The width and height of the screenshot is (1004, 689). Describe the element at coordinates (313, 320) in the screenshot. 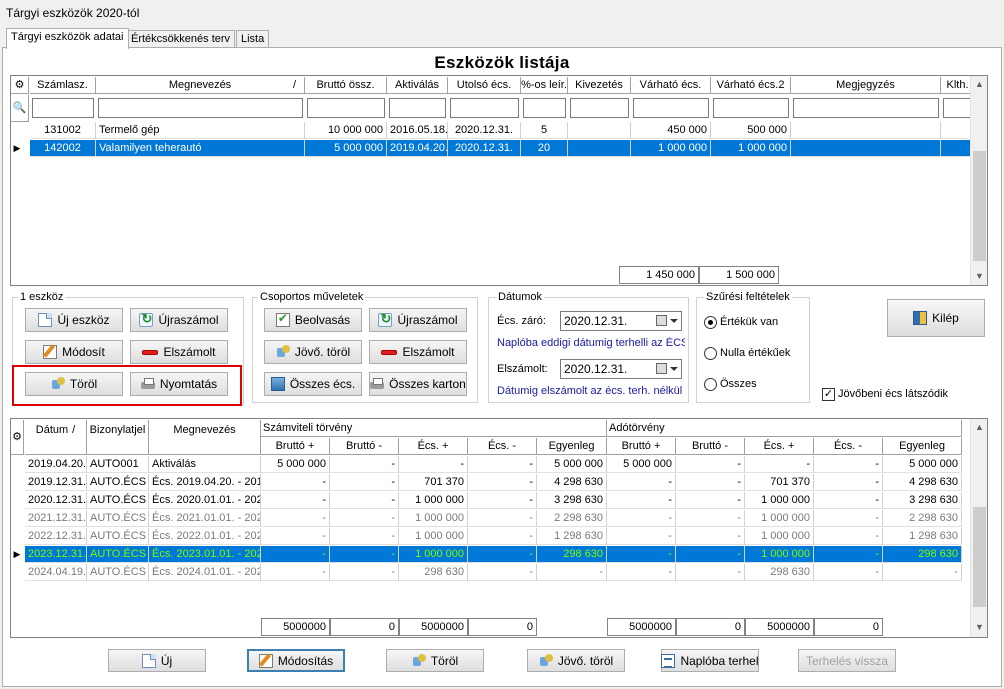

I see `import-button: Beolvasás` at that location.